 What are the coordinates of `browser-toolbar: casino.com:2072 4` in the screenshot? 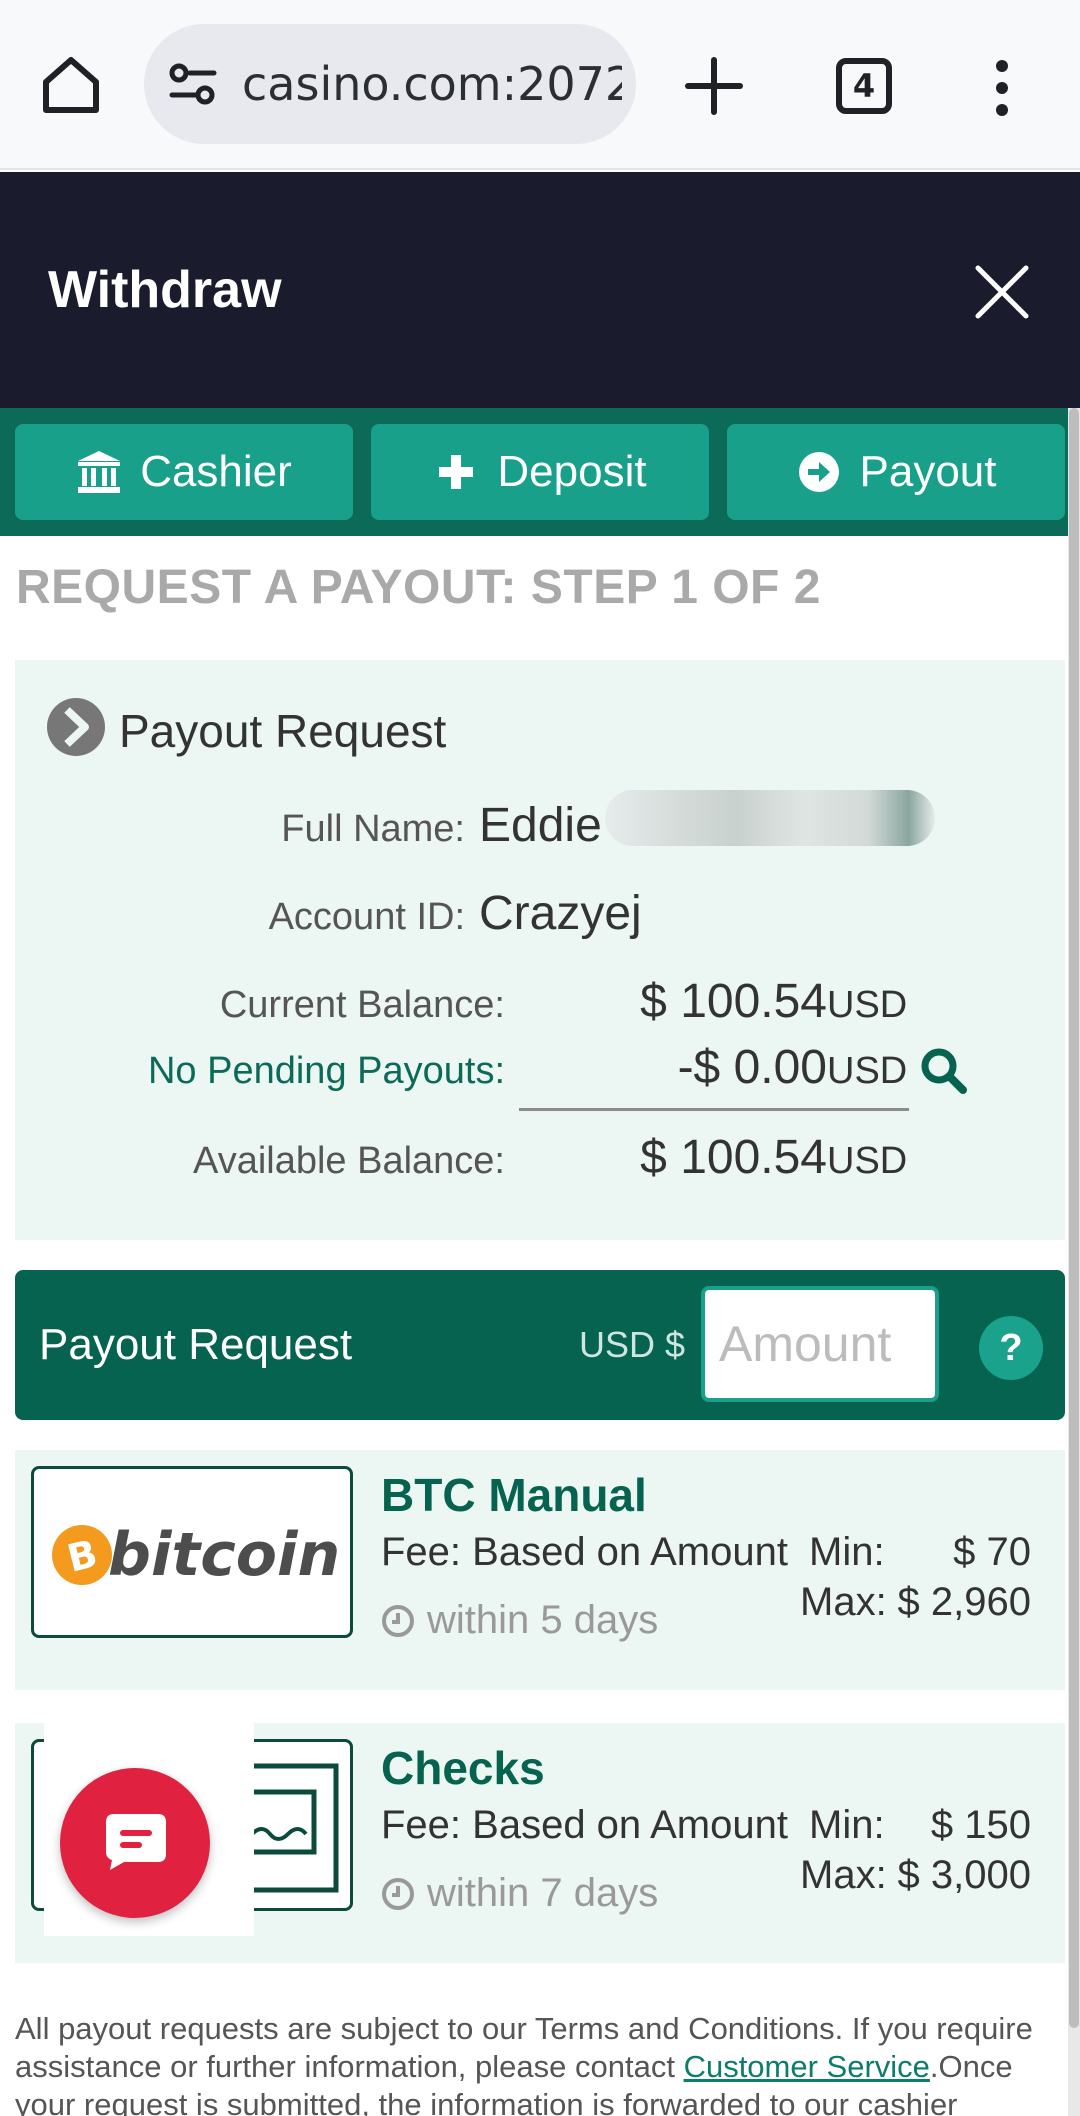 It's located at (540, 85).